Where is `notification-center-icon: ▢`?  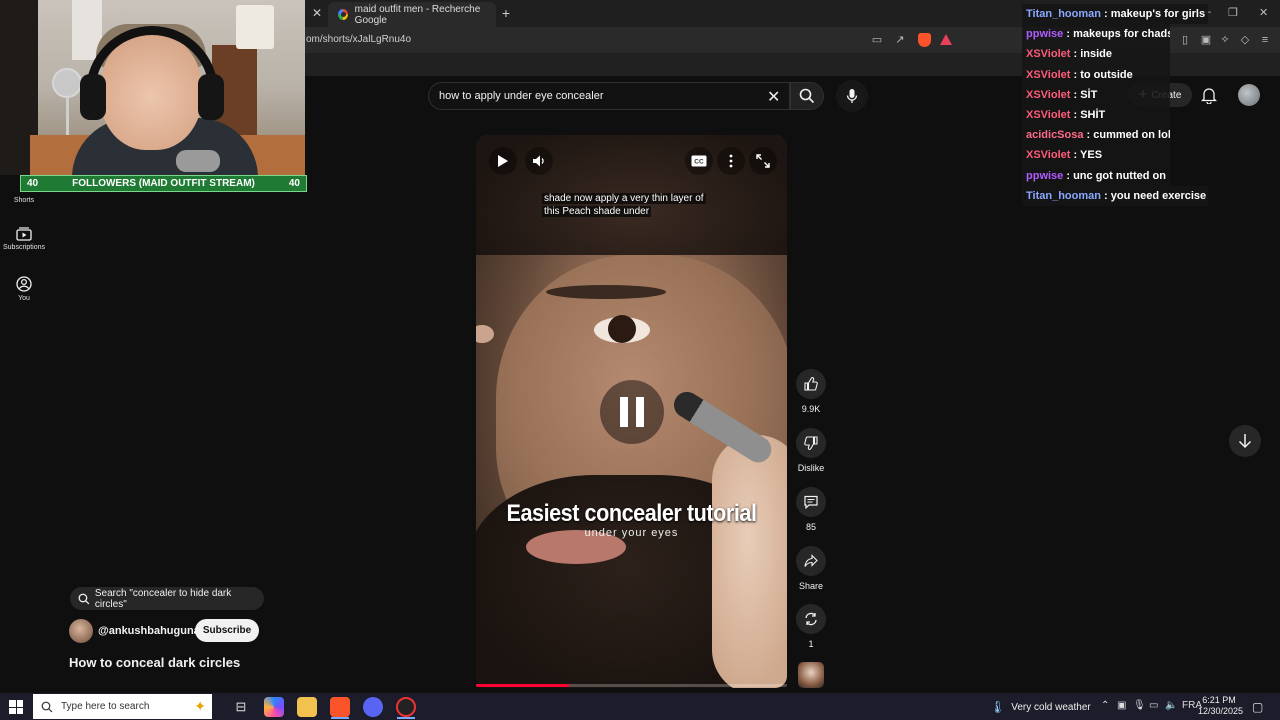 notification-center-icon: ▢ is located at coordinates (1257, 707).